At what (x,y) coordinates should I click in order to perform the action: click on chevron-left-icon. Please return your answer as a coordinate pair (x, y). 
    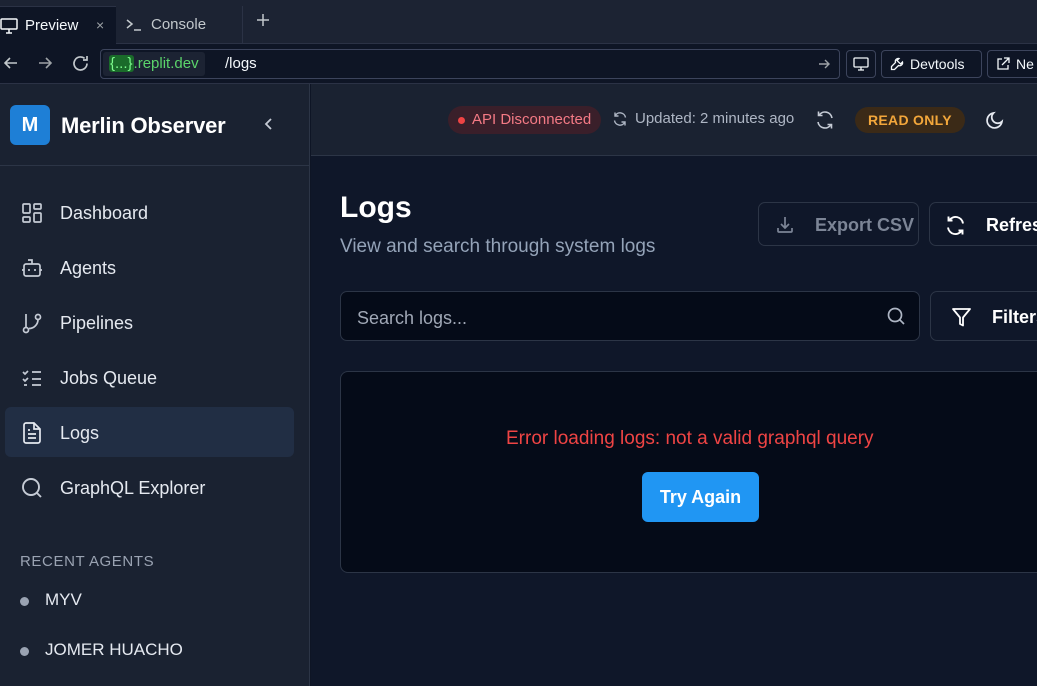
    Looking at the image, I should click on (269, 124).